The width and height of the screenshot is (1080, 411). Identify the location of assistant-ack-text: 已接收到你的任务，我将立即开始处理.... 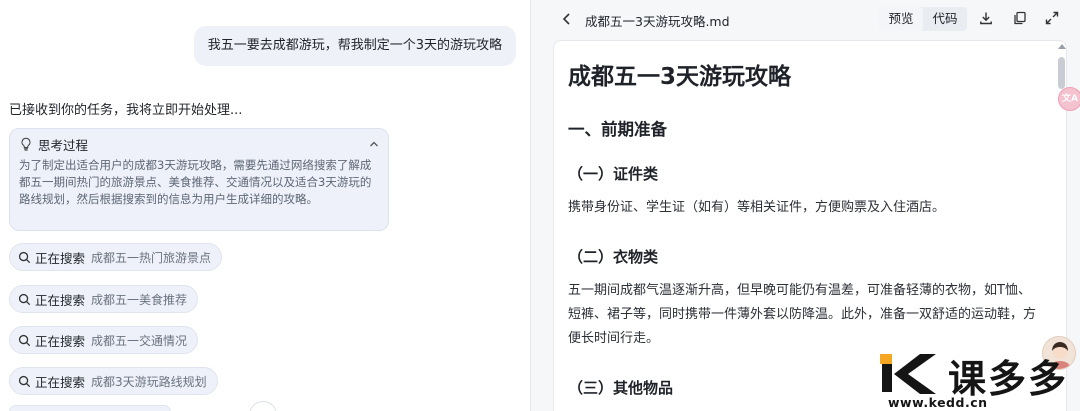
(126, 110).